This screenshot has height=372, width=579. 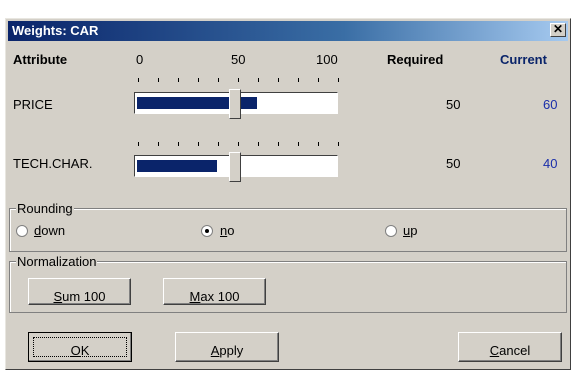 I want to click on attribute-label-tech-char: TECH.CHAR., so click(x=53, y=163).